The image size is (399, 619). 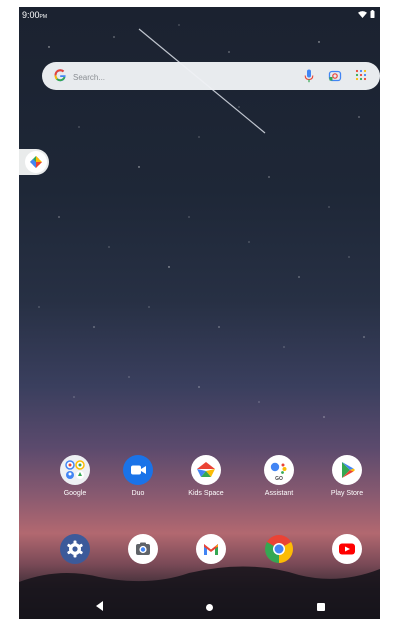 What do you see at coordinates (60, 75) in the screenshot?
I see `google-logo-icon` at bounding box center [60, 75].